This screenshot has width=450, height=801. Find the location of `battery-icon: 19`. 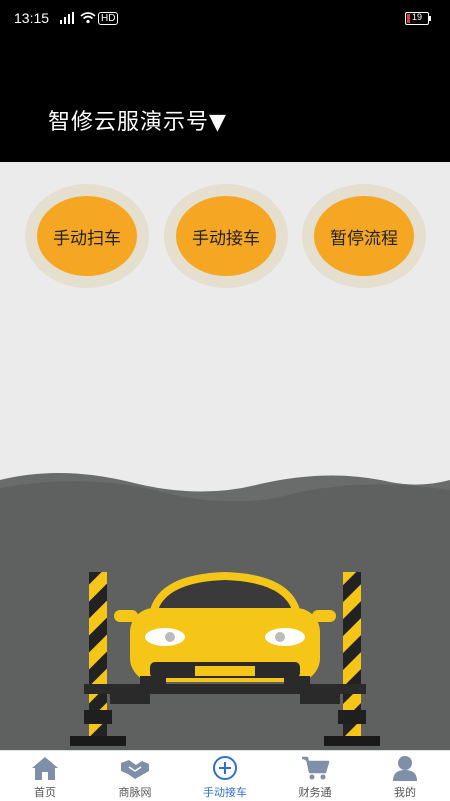

battery-icon: 19 is located at coordinates (418, 18).